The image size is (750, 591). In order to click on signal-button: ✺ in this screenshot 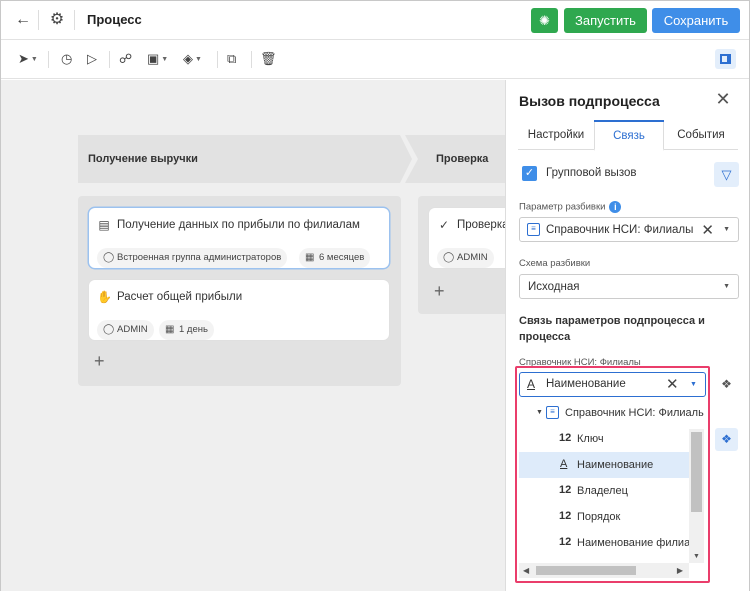, I will do `click(544, 20)`.